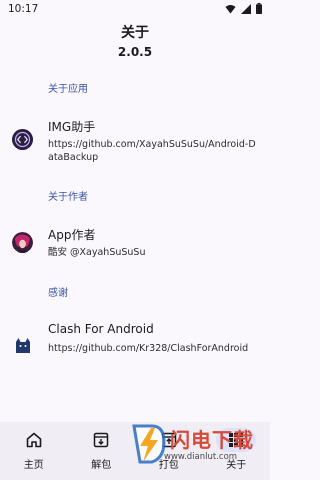 This screenshot has width=320, height=480. What do you see at coordinates (236, 465) in the screenshot?
I see `nav-label-about: 关于` at bounding box center [236, 465].